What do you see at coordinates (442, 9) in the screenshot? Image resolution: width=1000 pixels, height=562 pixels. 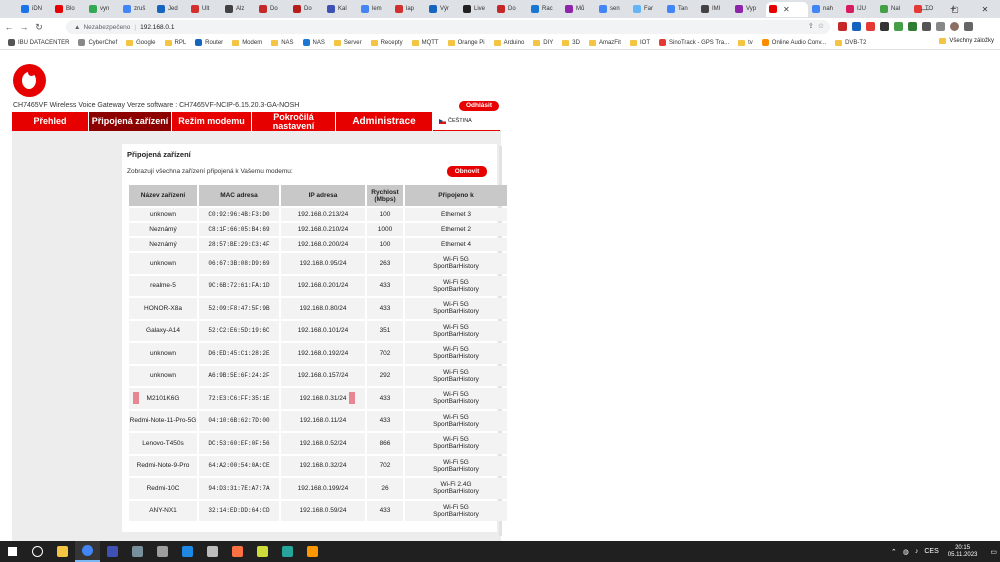 I see `browser-tab: Výr` at bounding box center [442, 9].